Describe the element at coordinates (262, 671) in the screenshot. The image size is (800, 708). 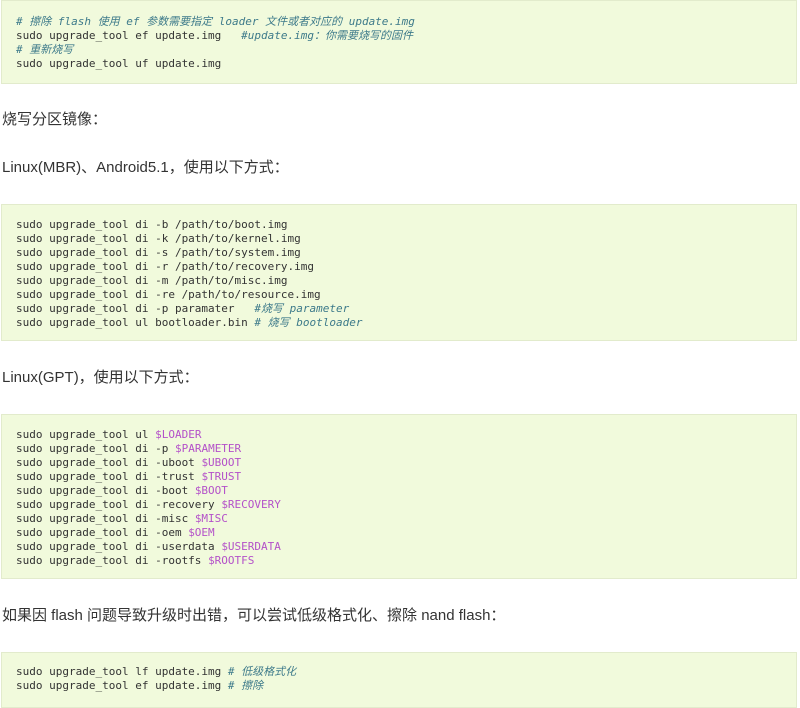
I see `code-comment: # 低级格式化` at that location.